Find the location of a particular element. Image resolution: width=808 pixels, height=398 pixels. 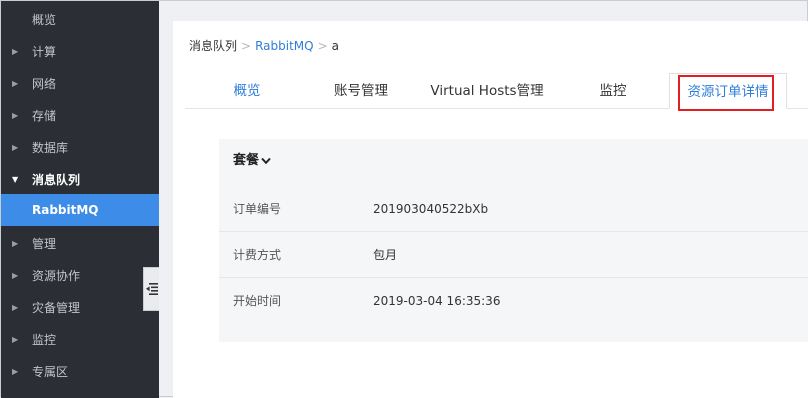

tab-virtual-hosts: Virtual Hosts管理 is located at coordinates (487, 91).